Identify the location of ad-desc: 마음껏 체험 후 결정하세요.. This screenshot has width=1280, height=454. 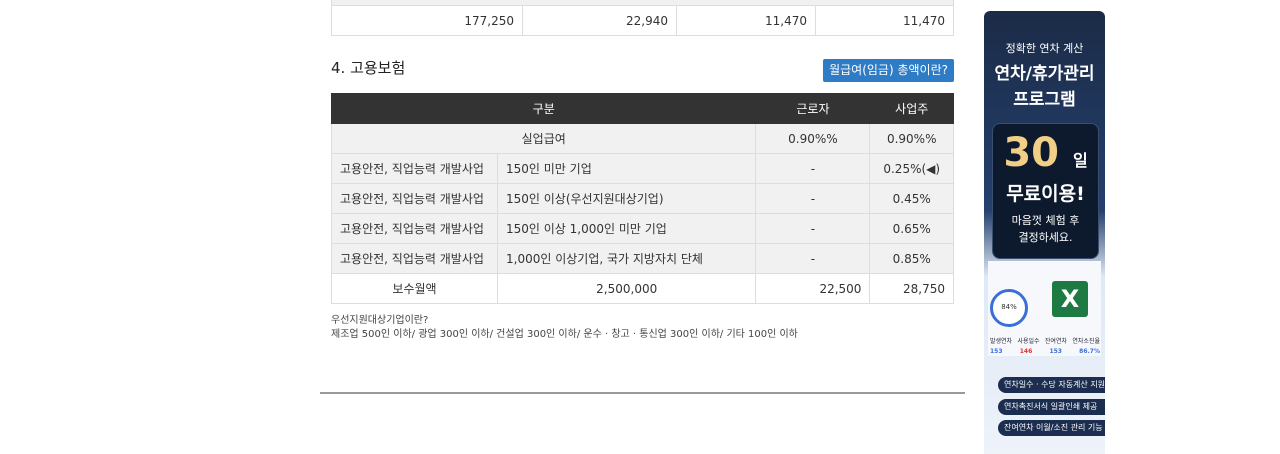
(1045, 229).